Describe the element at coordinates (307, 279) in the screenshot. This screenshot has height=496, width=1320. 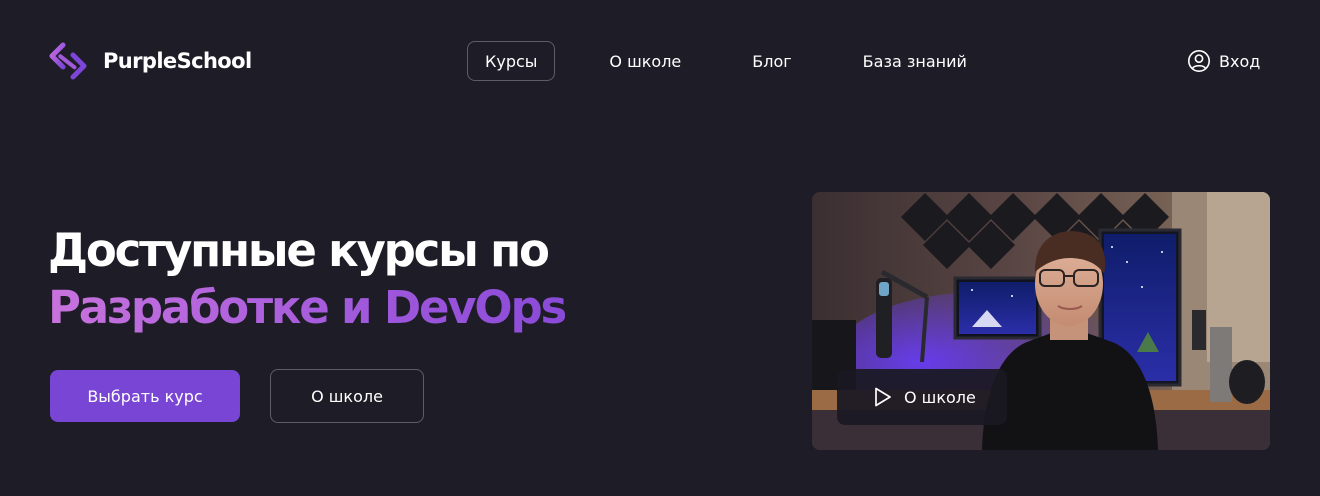
I see `hero-title: Доступные курсы по Разработке и DevOps` at that location.